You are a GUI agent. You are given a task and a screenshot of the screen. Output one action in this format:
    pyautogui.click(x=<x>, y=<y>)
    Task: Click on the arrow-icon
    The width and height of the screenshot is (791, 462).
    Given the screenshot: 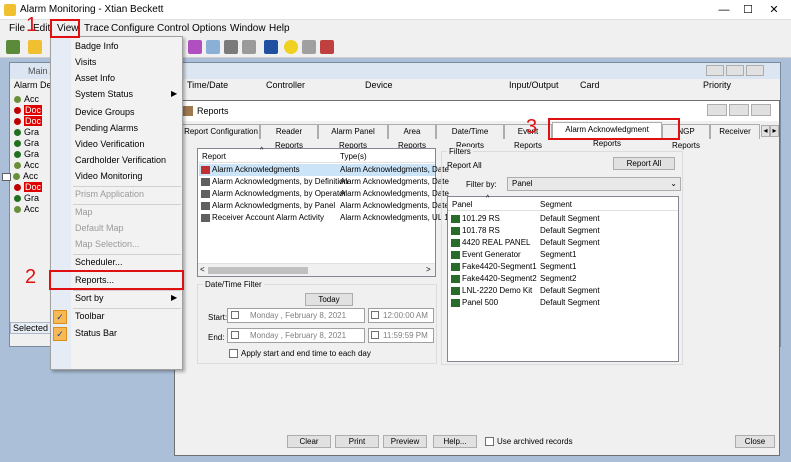 What is the action you would take?
    pyautogui.click(x=231, y=47)
    